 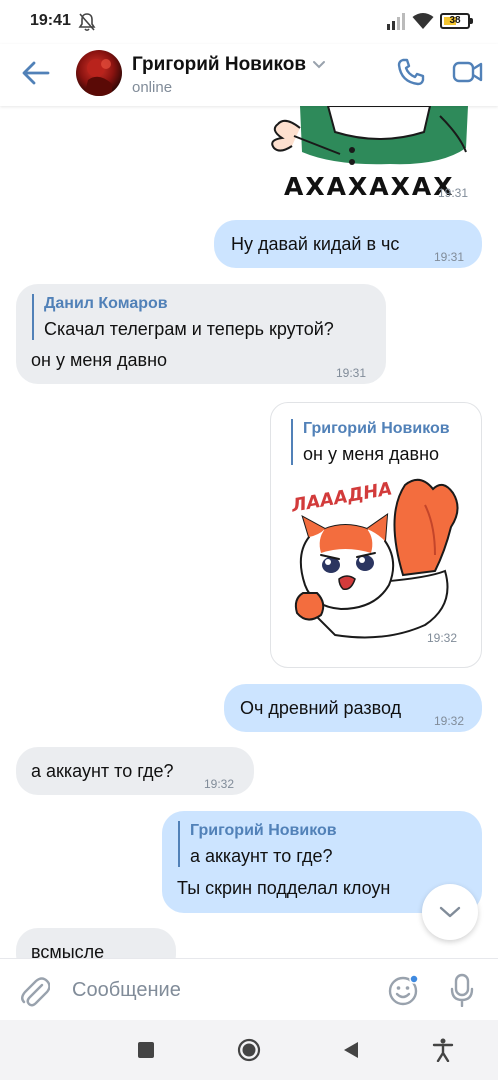 I want to click on message-input, so click(x=222, y=990).